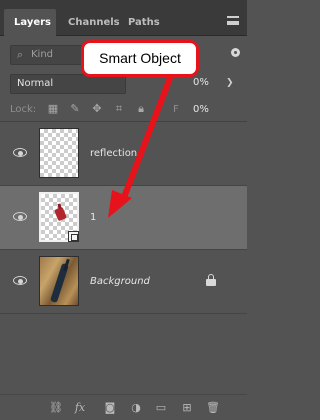 The height and width of the screenshot is (420, 320). Describe the element at coordinates (30, 22) in the screenshot. I see `tab-layers: Layers` at that location.